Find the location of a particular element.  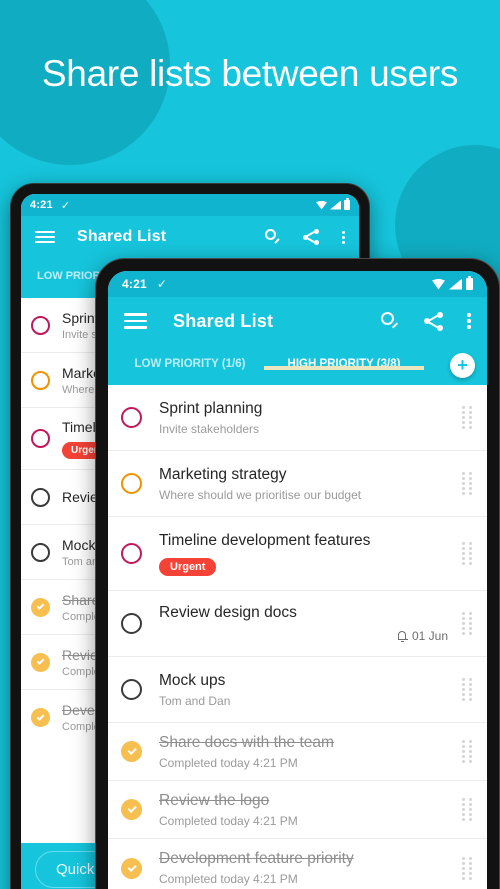

table-row: Review design docs 01 Jun is located at coordinates (297, 624).